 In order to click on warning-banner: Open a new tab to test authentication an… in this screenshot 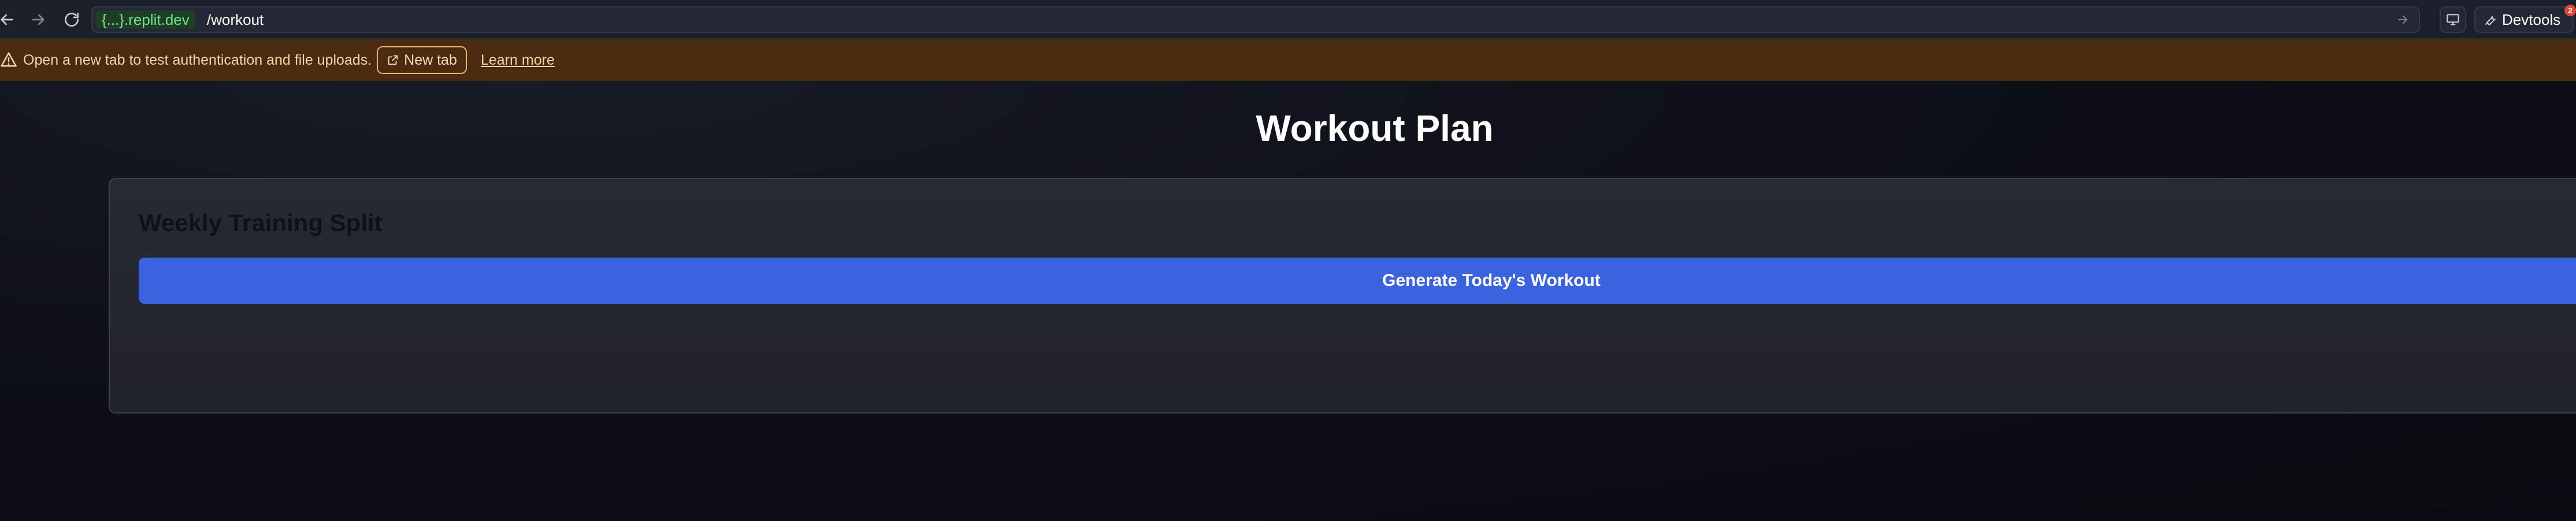, I will do `click(1288, 60)`.